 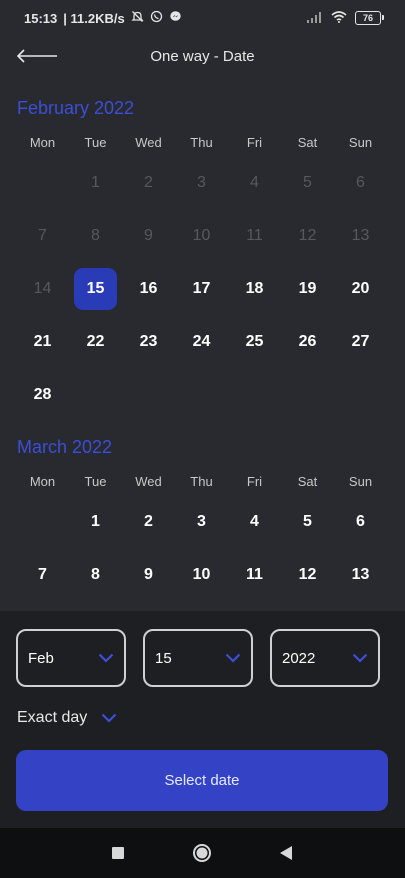 I want to click on status-network-speed: | 11.2KB/s, so click(x=94, y=18).